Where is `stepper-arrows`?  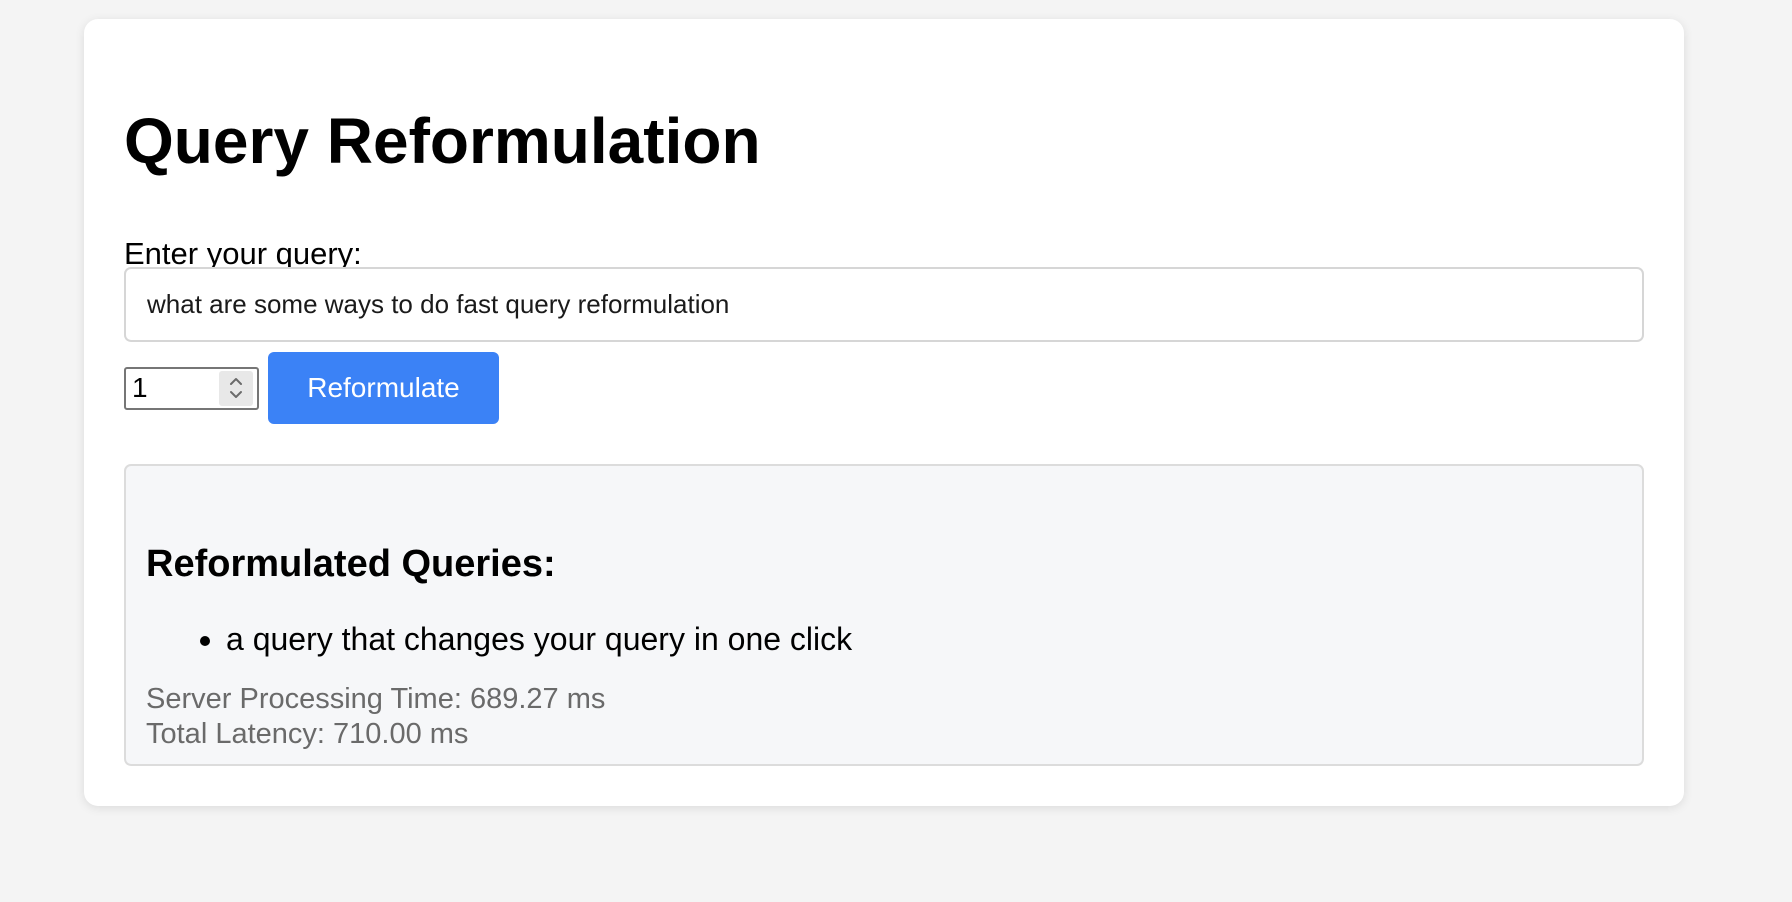
stepper-arrows is located at coordinates (236, 388).